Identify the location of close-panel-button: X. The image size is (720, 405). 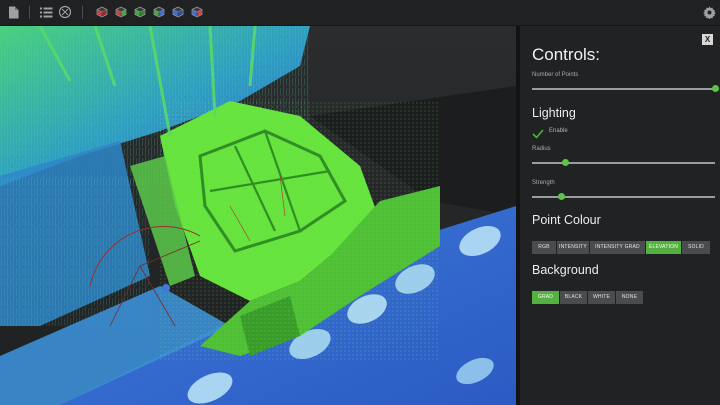
(707, 39).